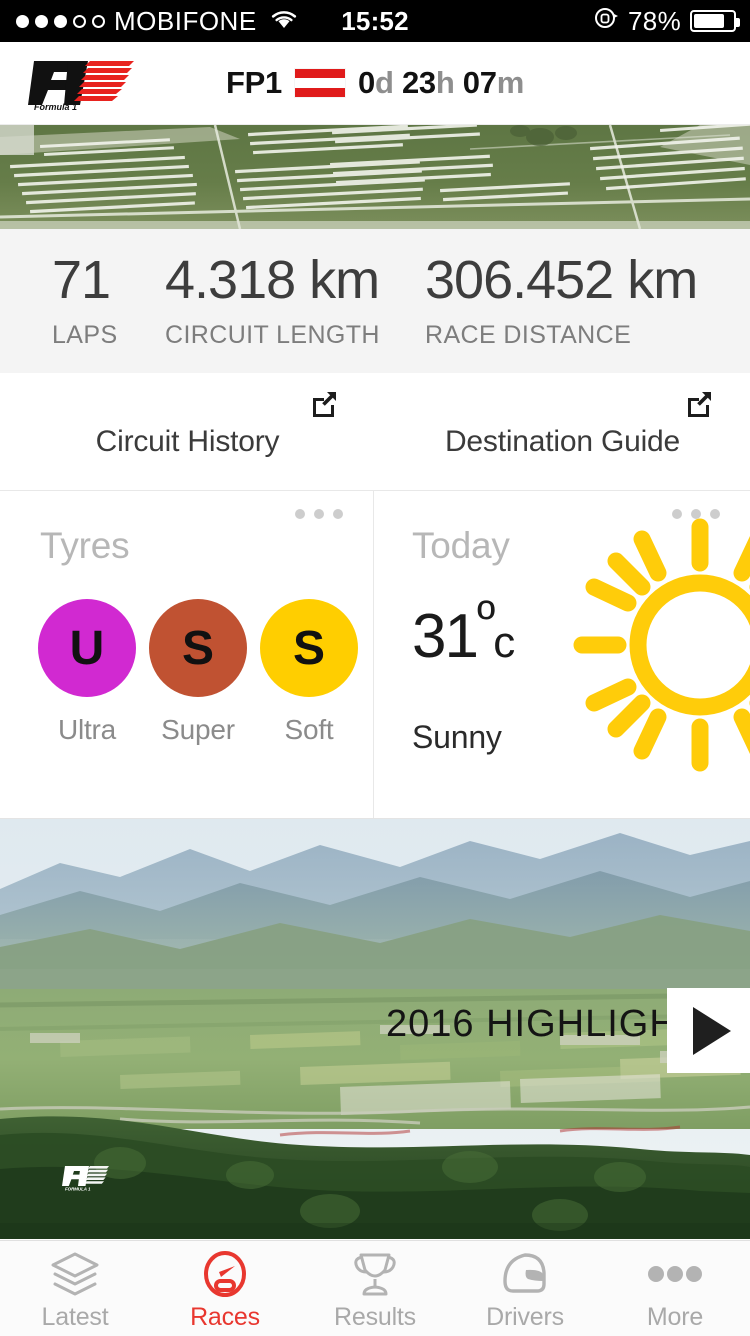  What do you see at coordinates (272, 334) in the screenshot?
I see `stat-label: CIRCUIT LENGTH` at bounding box center [272, 334].